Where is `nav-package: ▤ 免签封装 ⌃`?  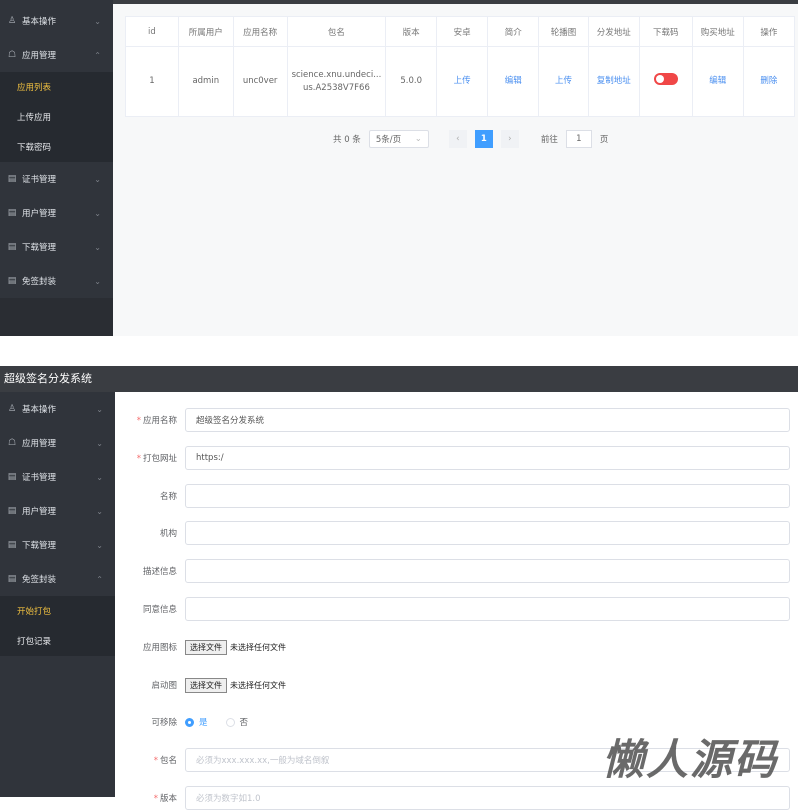
nav-package: ▤ 免签封装 ⌃ is located at coordinates (57, 579).